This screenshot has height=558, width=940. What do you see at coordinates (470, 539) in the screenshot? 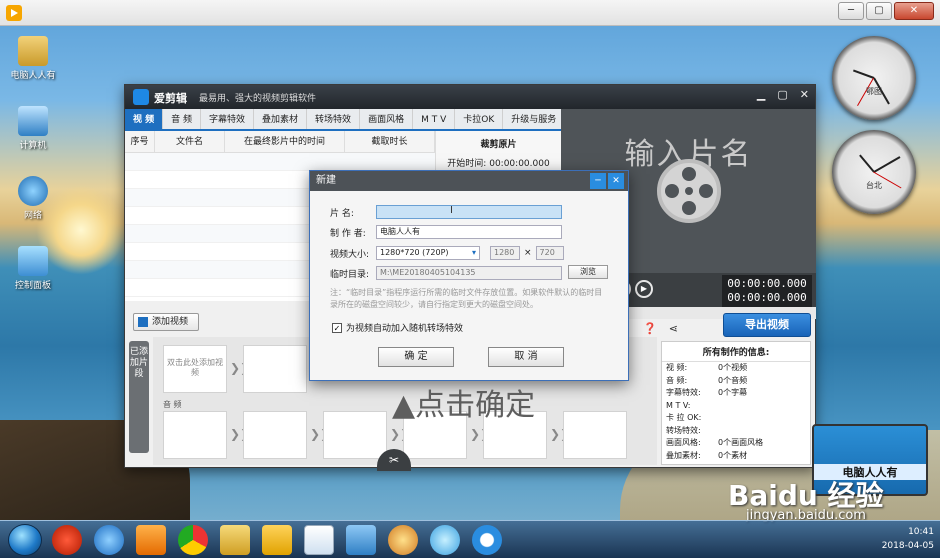
I see `taskbar: 10:41 2018-04-05` at bounding box center [470, 539].